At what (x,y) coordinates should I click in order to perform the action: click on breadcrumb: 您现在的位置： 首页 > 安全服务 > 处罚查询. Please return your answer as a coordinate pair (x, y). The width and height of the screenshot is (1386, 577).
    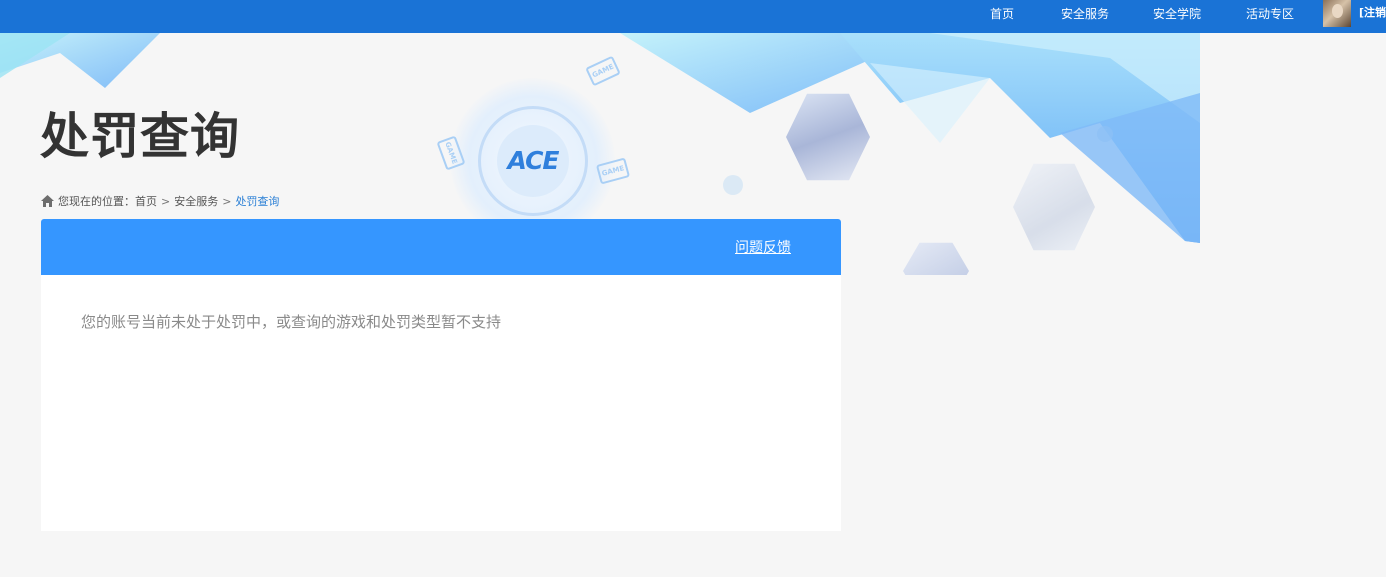
    Looking at the image, I should click on (160, 201).